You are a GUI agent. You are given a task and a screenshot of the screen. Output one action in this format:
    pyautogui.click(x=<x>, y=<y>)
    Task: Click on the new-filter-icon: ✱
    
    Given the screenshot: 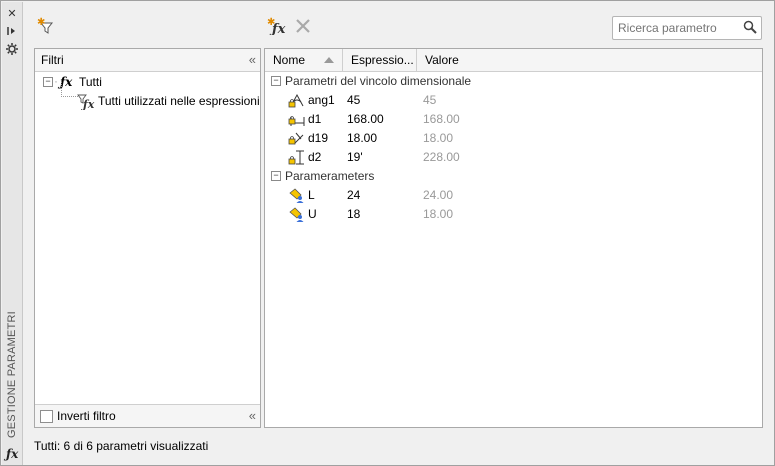 What is the action you would take?
    pyautogui.click(x=45, y=26)
    